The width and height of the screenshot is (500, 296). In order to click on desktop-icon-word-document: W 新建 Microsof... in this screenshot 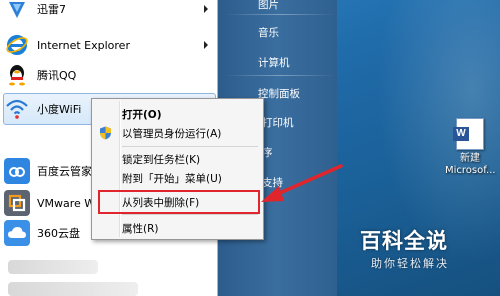, I will do `click(470, 147)`.